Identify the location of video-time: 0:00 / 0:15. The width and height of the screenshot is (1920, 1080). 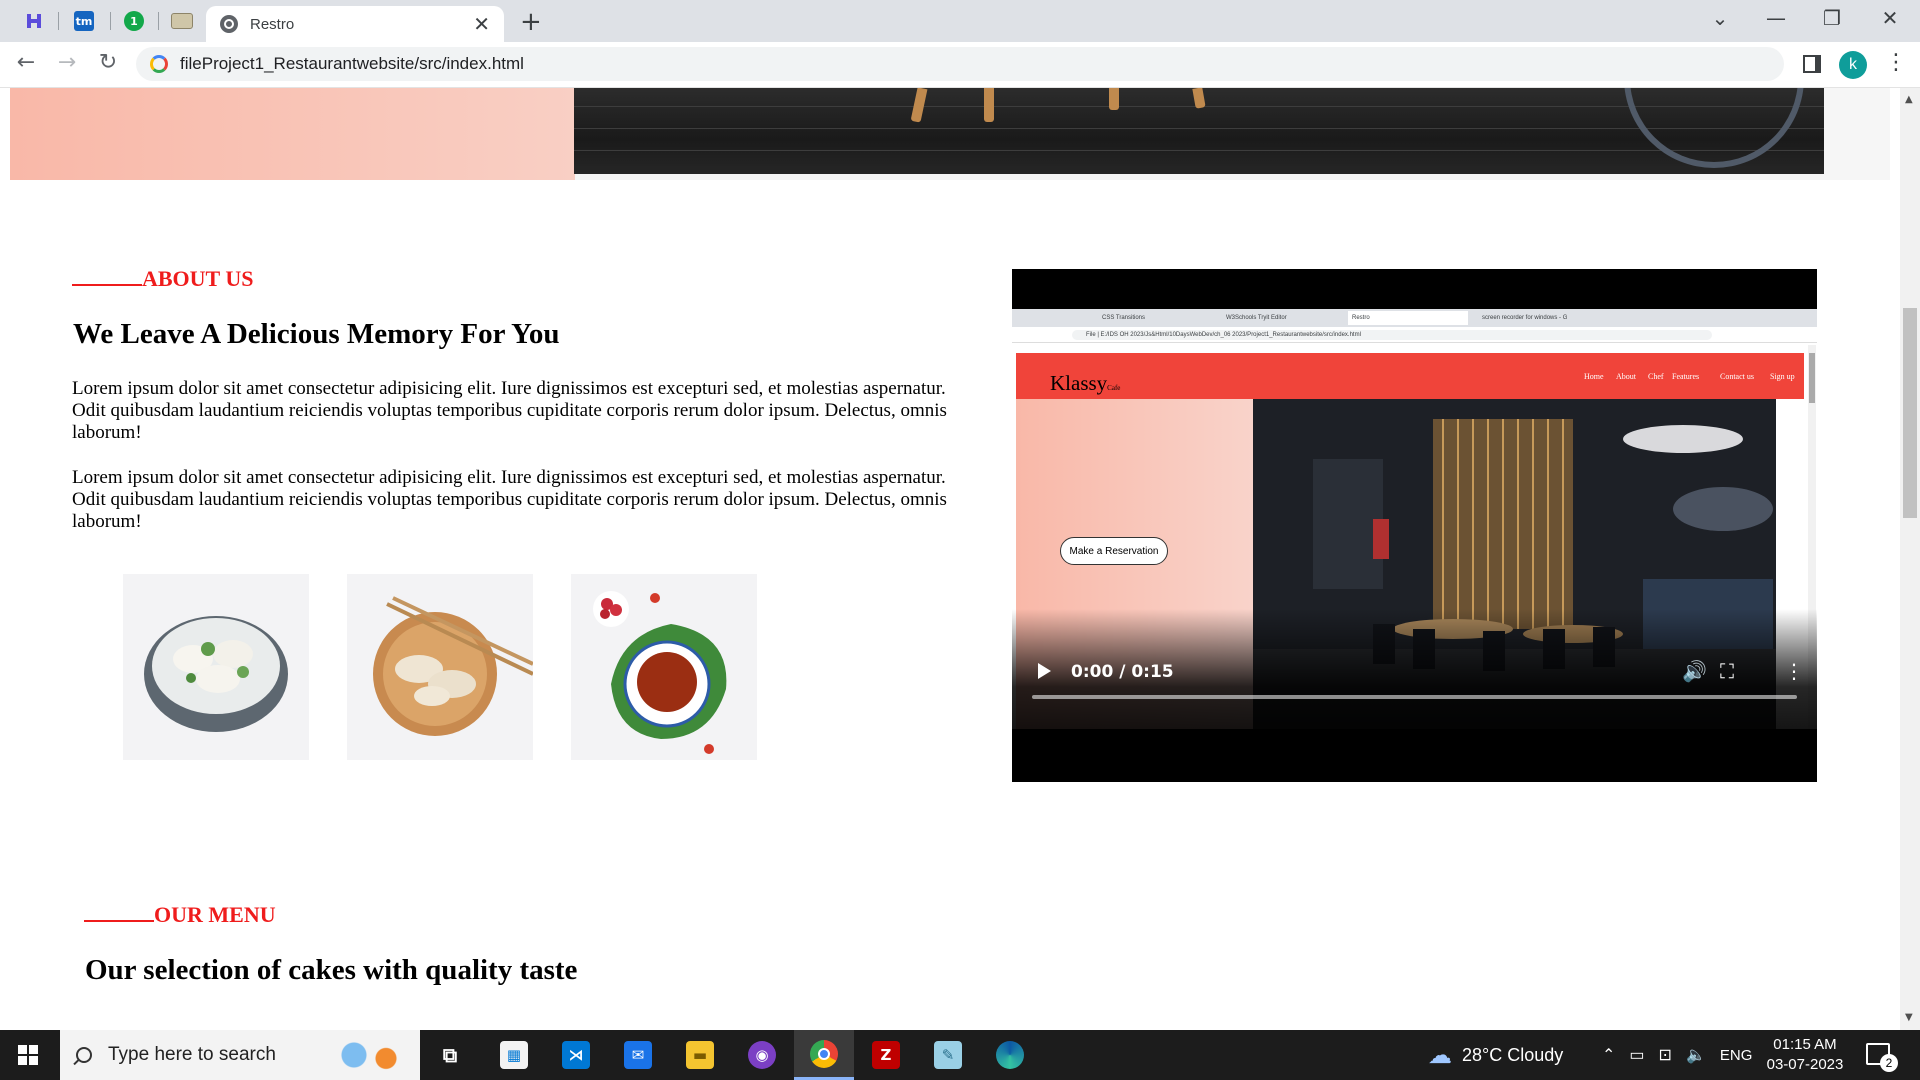
(1122, 672).